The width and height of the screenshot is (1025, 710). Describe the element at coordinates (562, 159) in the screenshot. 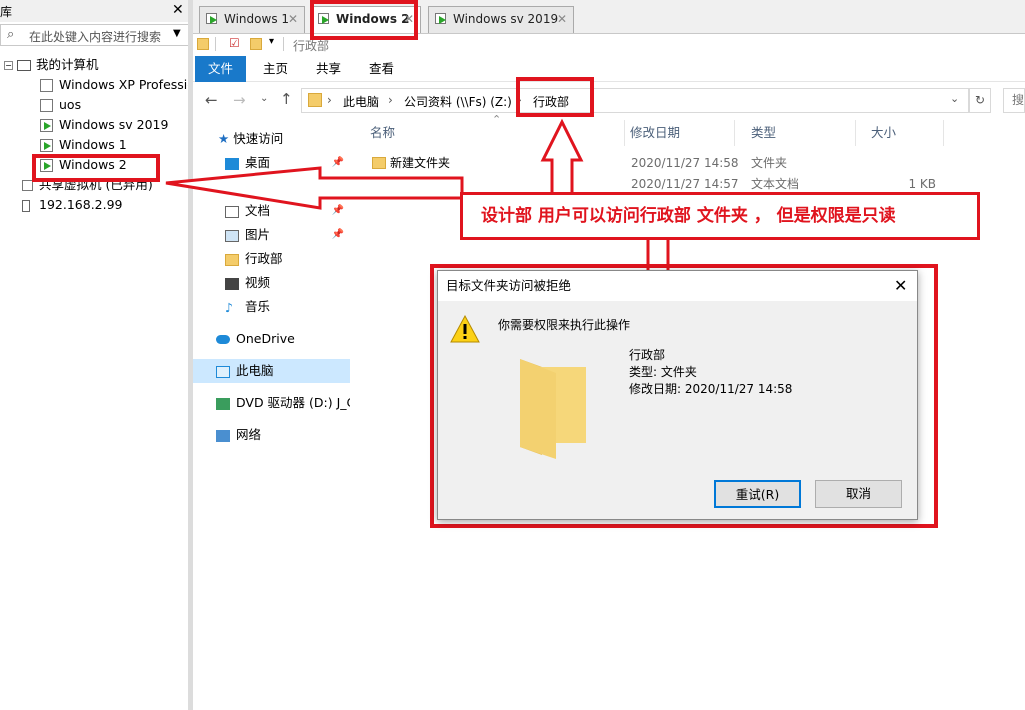

I see `arrow-up-icon` at that location.